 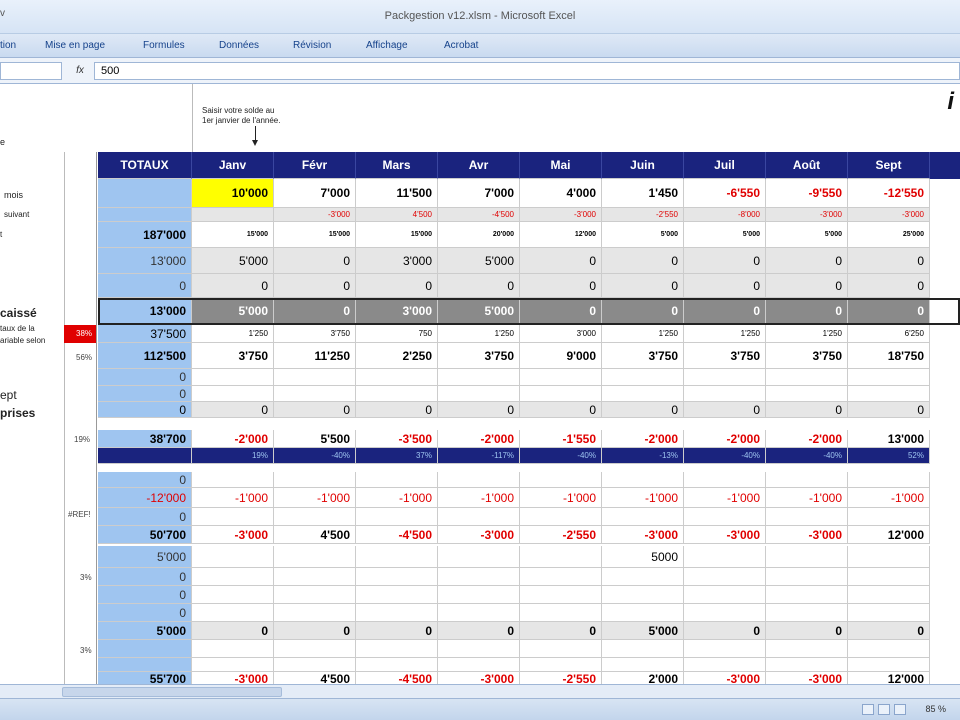 I want to click on month-cell: 2'250, so click(x=397, y=356).